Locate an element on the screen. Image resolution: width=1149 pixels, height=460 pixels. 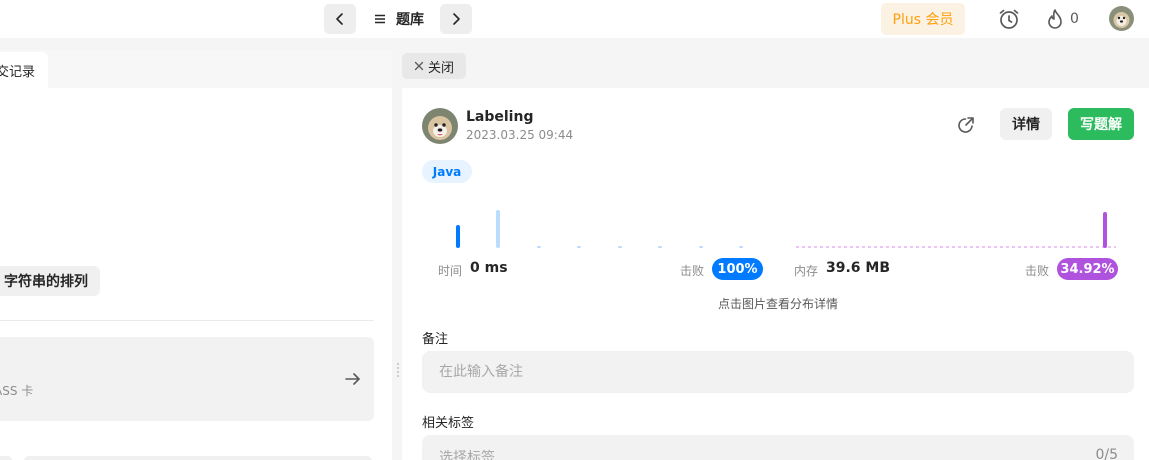
memory-beat-value: 34.92% is located at coordinates (1087, 269).